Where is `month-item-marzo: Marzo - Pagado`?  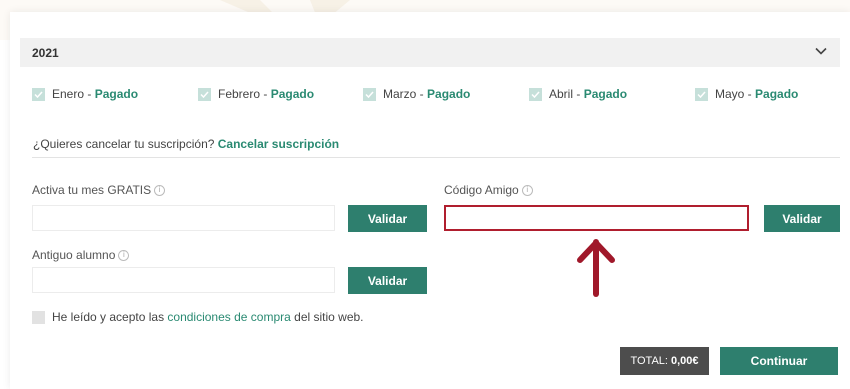
month-item-marzo: Marzo - Pagado is located at coordinates (416, 94).